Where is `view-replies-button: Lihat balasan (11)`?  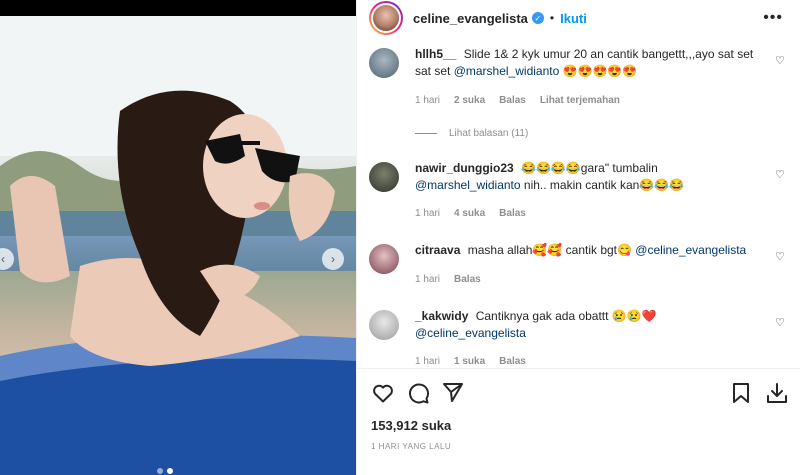
view-replies-button: Lihat balasan (11) is located at coordinates (471, 133).